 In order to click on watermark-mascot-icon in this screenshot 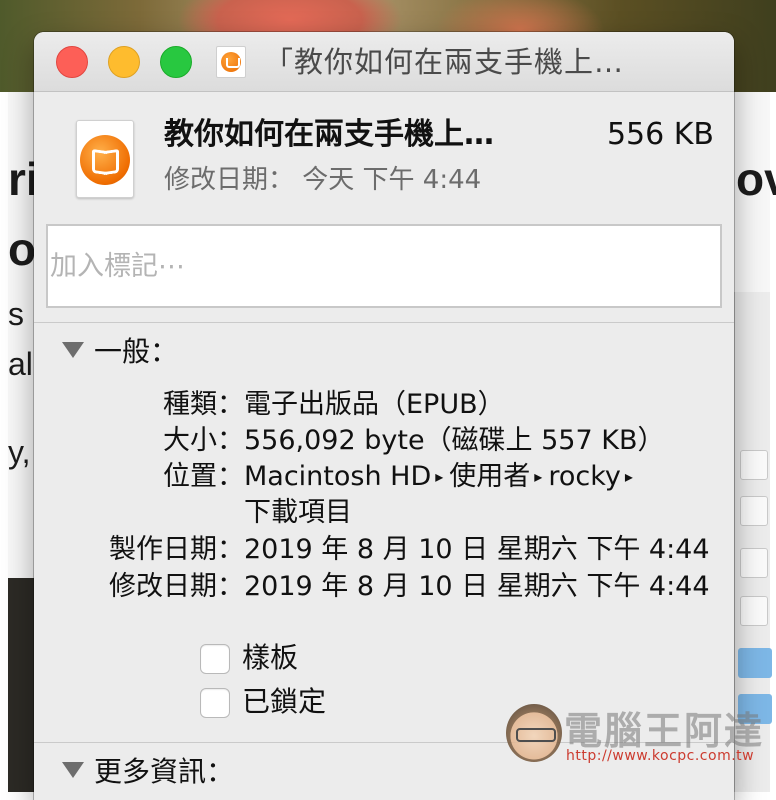, I will do `click(534, 733)`.